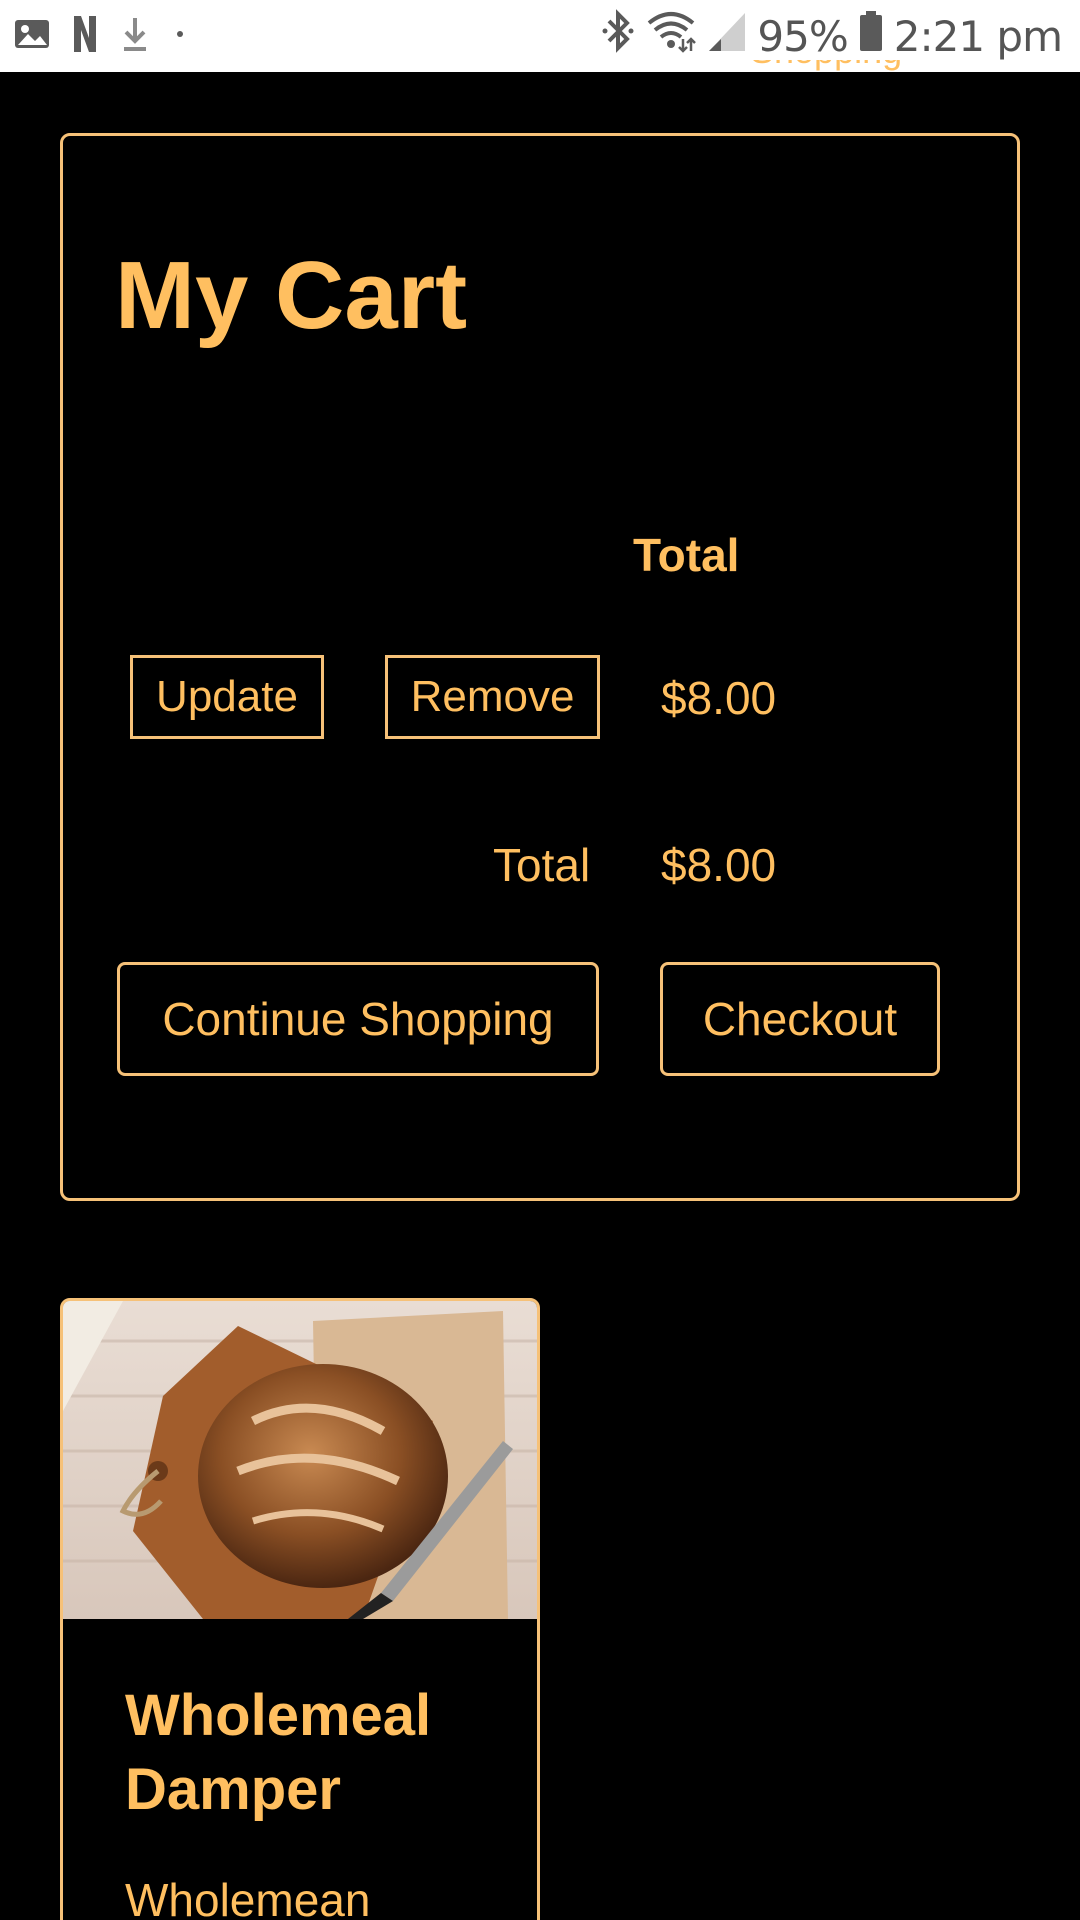 Image resolution: width=1080 pixels, height=1920 pixels. I want to click on remove-button: Remove, so click(492, 697).